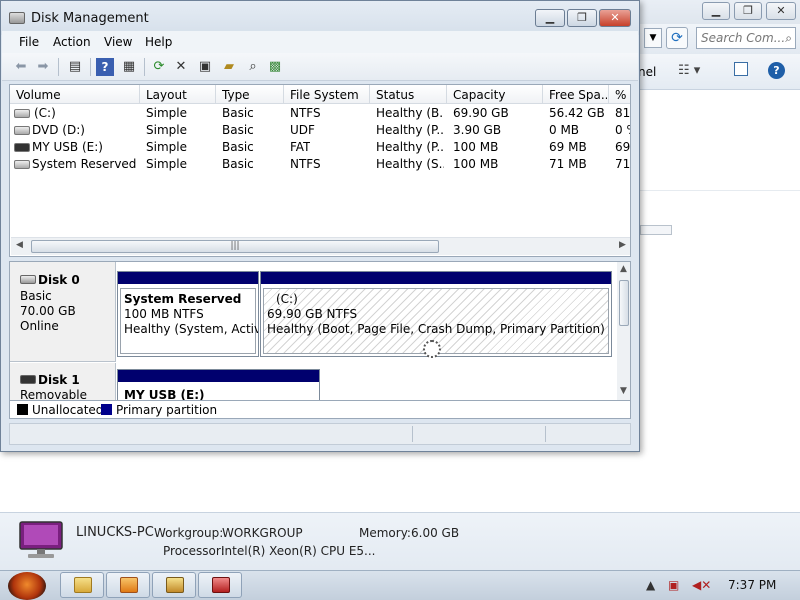 This screenshot has height=600, width=800. I want to click on divider, so click(720, 190).